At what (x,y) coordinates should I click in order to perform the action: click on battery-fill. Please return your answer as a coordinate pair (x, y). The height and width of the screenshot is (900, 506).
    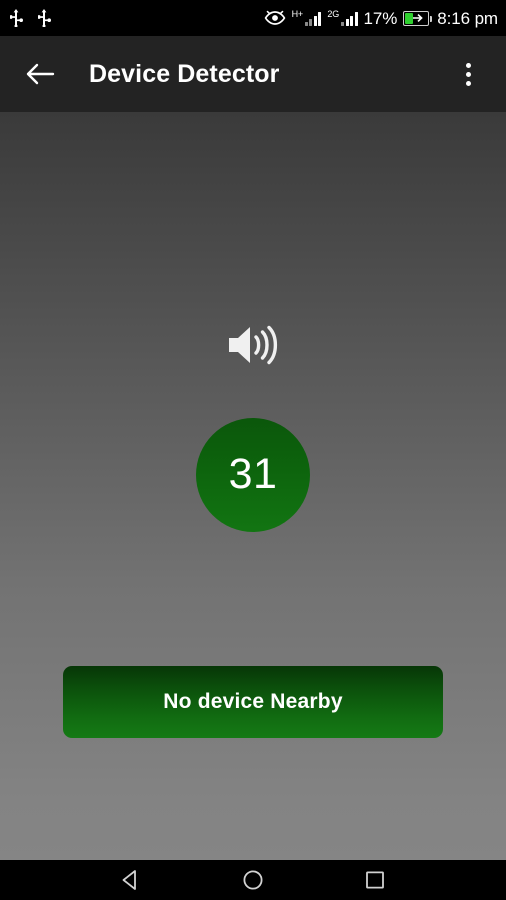
    Looking at the image, I should click on (409, 18).